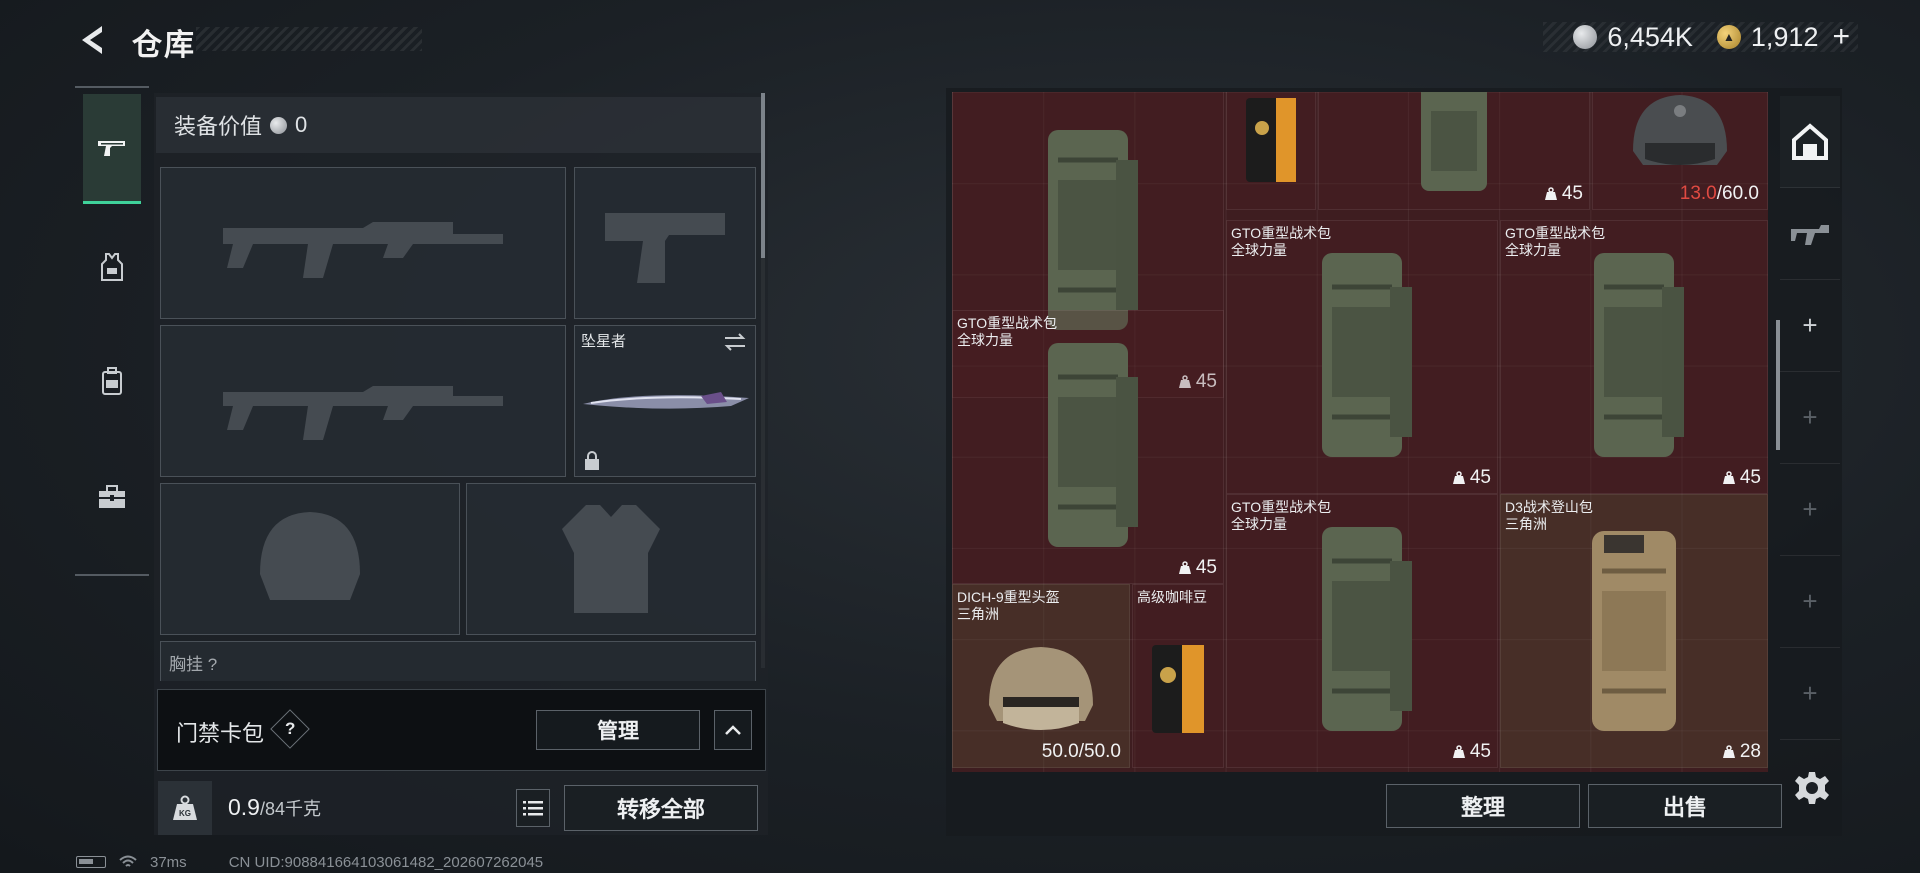  What do you see at coordinates (1685, 806) in the screenshot?
I see `sell-button: 出售` at bounding box center [1685, 806].